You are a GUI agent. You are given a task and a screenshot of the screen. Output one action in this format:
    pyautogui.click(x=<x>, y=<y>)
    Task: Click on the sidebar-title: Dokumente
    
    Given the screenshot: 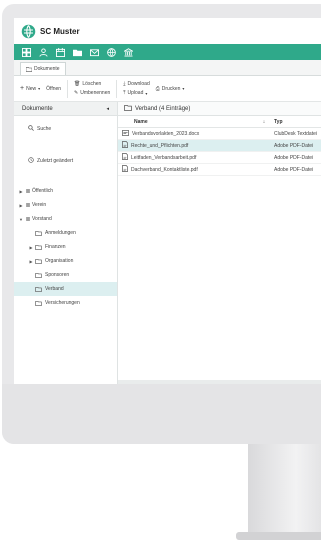 What is the action you would take?
    pyautogui.click(x=37, y=108)
    